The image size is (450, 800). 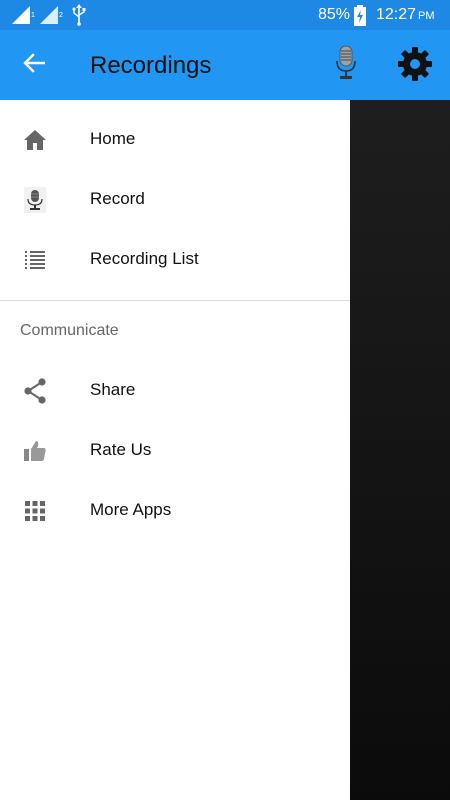 What do you see at coordinates (175, 140) in the screenshot?
I see `drawer-item-home: Home` at bounding box center [175, 140].